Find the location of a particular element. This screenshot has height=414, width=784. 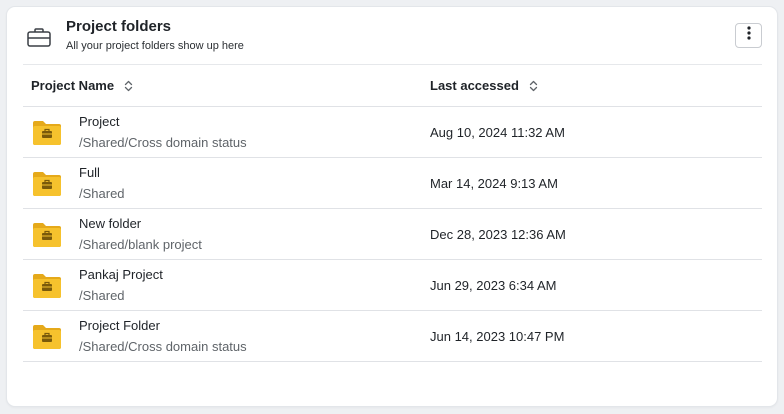

column-header-last-accessed: Last accessed is located at coordinates (484, 85).